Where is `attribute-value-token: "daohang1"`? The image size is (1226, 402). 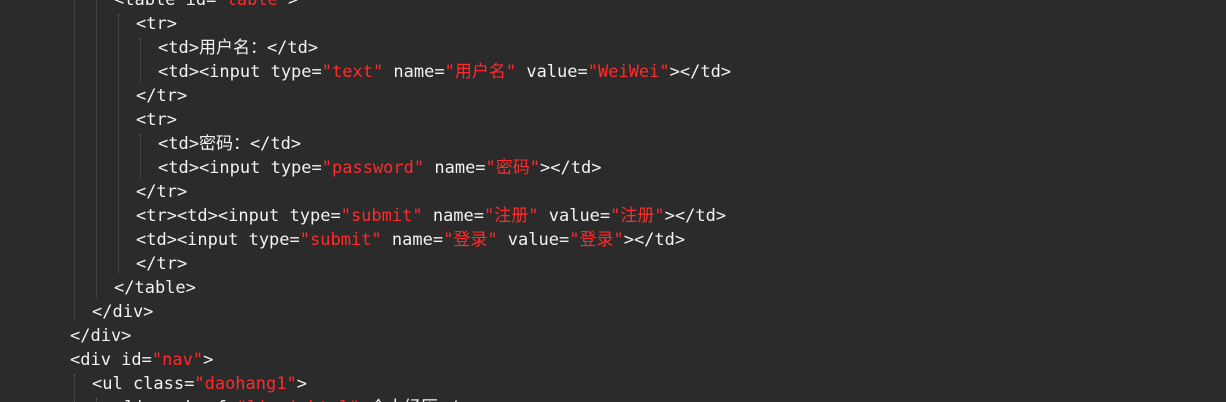 attribute-value-token: "daohang1" is located at coordinates (245, 384).